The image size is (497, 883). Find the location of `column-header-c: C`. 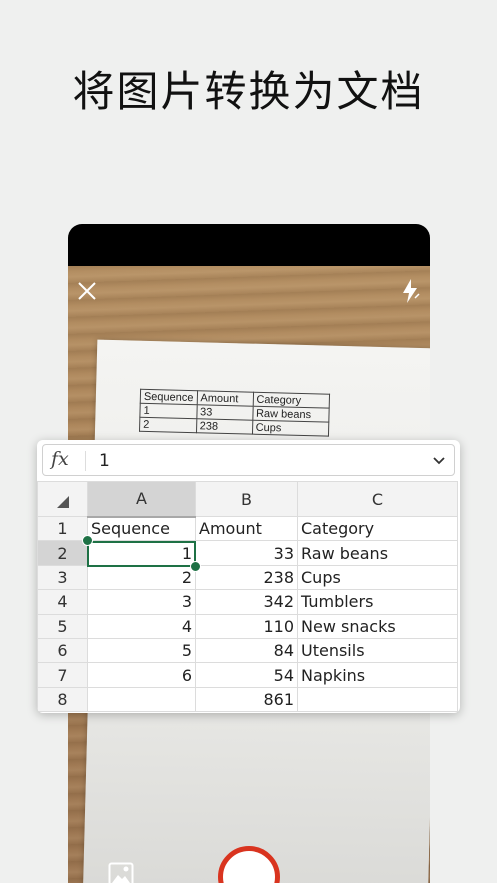

column-header-c: C is located at coordinates (377, 499).